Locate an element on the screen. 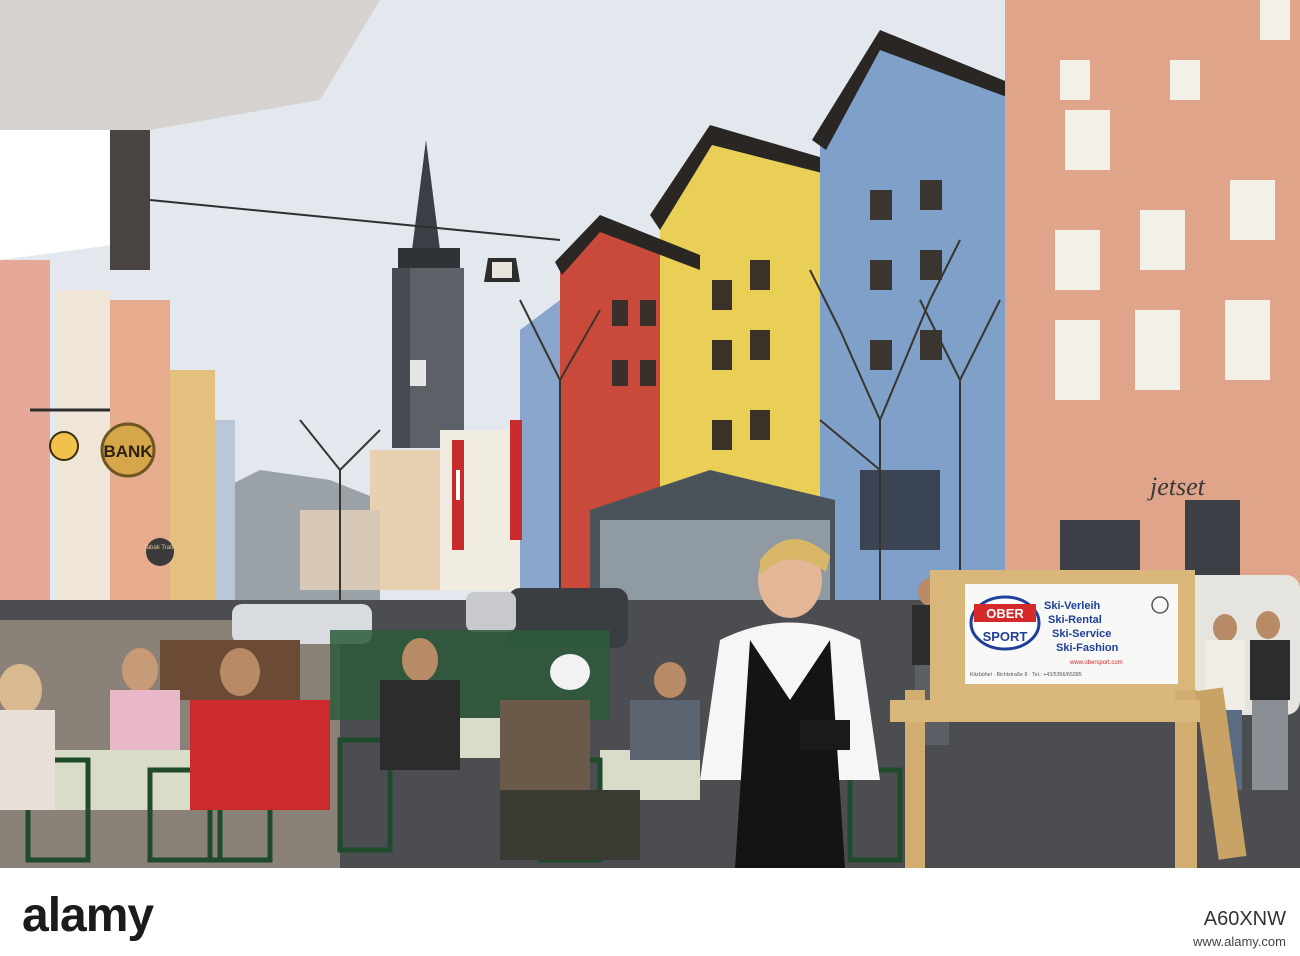 This screenshot has width=1300, height=956. watermark-bar is located at coordinates (650, 912).